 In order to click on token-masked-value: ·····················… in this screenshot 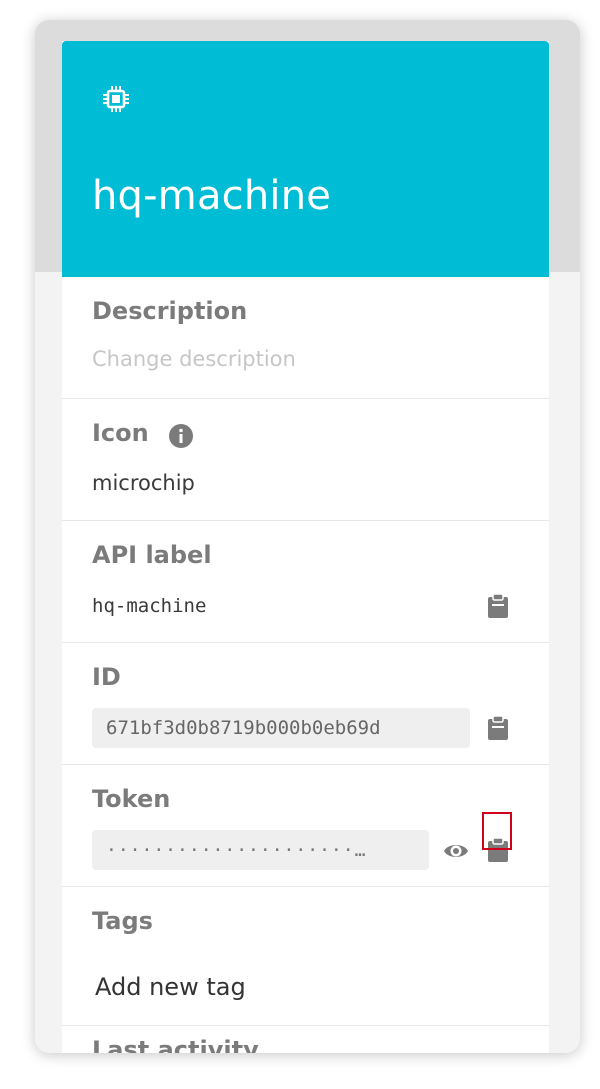, I will do `click(236, 850)`.